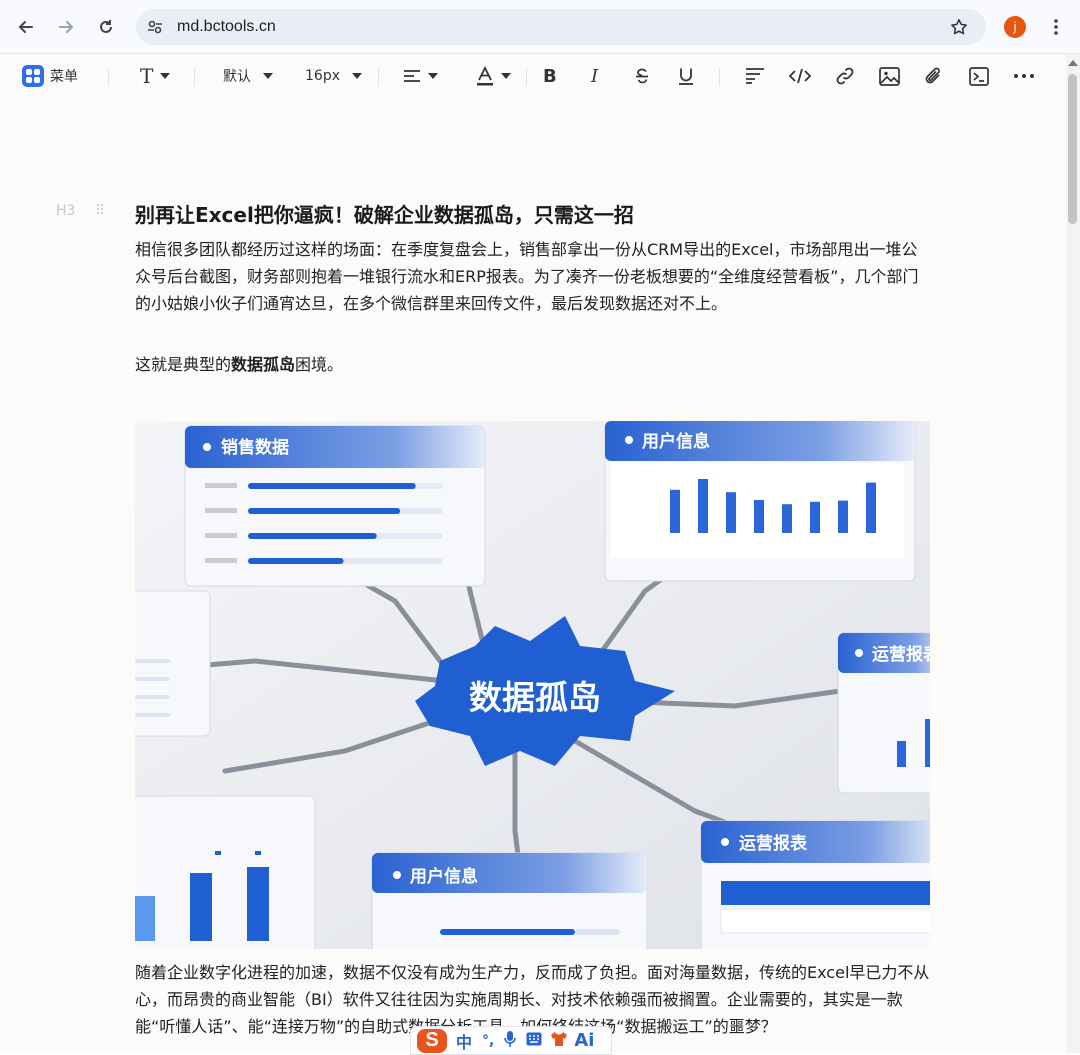 The width and height of the screenshot is (1080, 1055). Describe the element at coordinates (100, 211) in the screenshot. I see `drag-handle-icon: ⠿` at that location.